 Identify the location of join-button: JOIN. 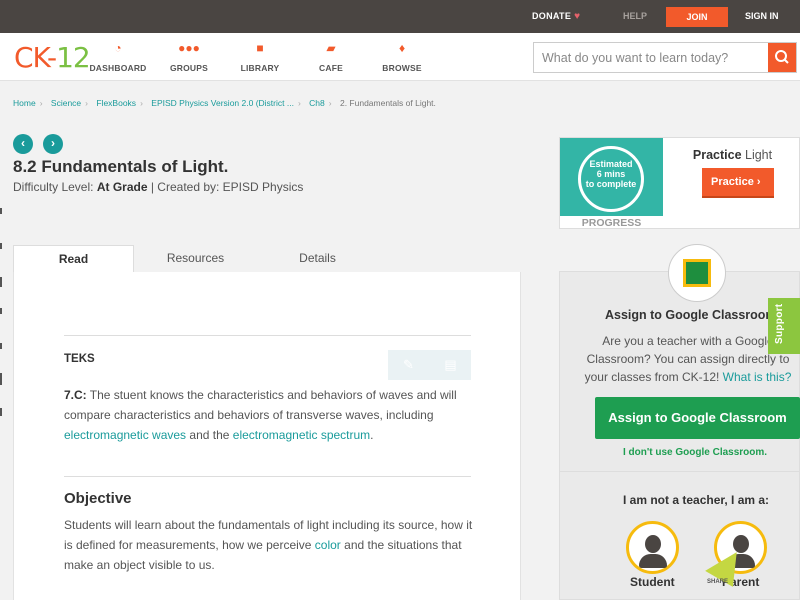
(697, 17).